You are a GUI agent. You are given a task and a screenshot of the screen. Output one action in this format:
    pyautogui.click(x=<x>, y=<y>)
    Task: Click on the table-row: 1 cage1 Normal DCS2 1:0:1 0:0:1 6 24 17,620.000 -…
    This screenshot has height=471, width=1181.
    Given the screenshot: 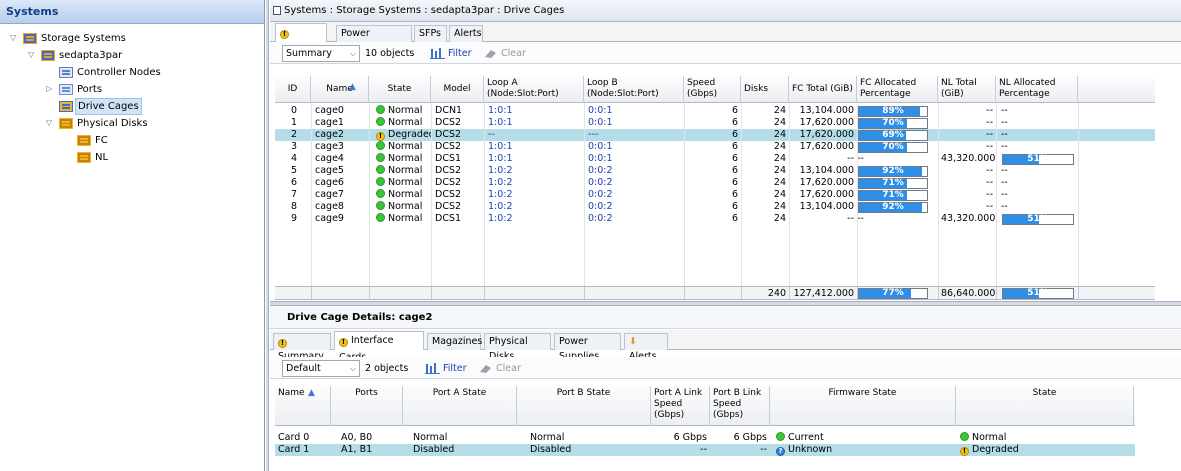 What is the action you would take?
    pyautogui.click(x=715, y=123)
    